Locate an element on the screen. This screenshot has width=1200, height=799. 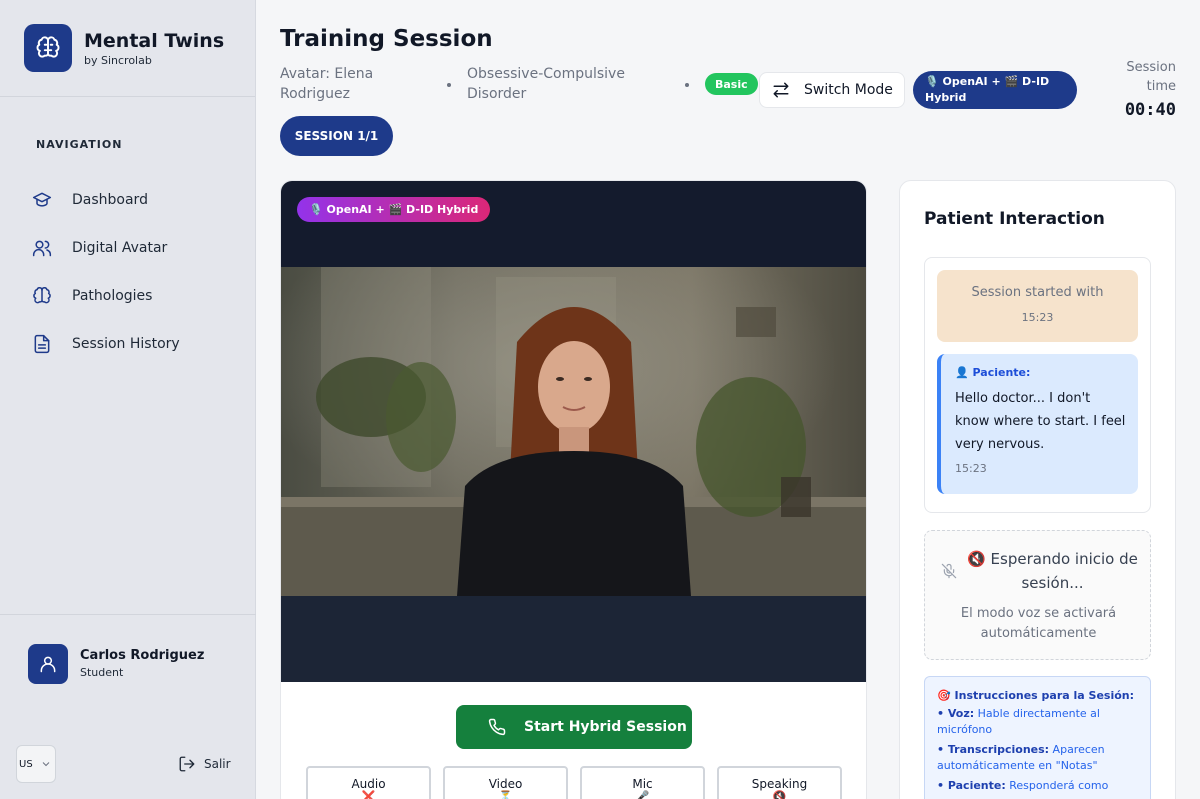
user-role: Student is located at coordinates (102, 672).